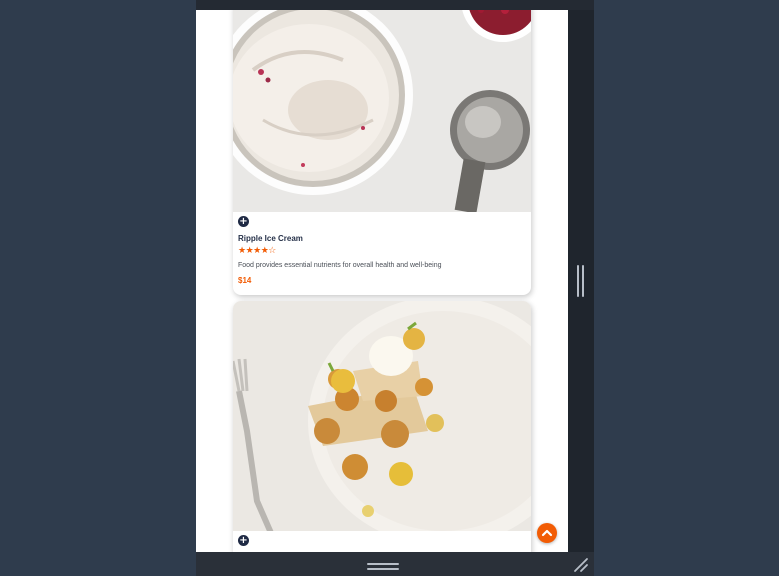 This screenshot has height=576, width=779. What do you see at coordinates (257, 251) in the screenshot?
I see `rating-stars: ★★★★☆` at bounding box center [257, 251].